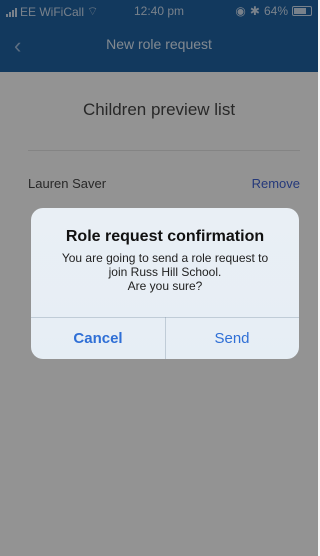  I want to click on send-button: Send, so click(232, 338).